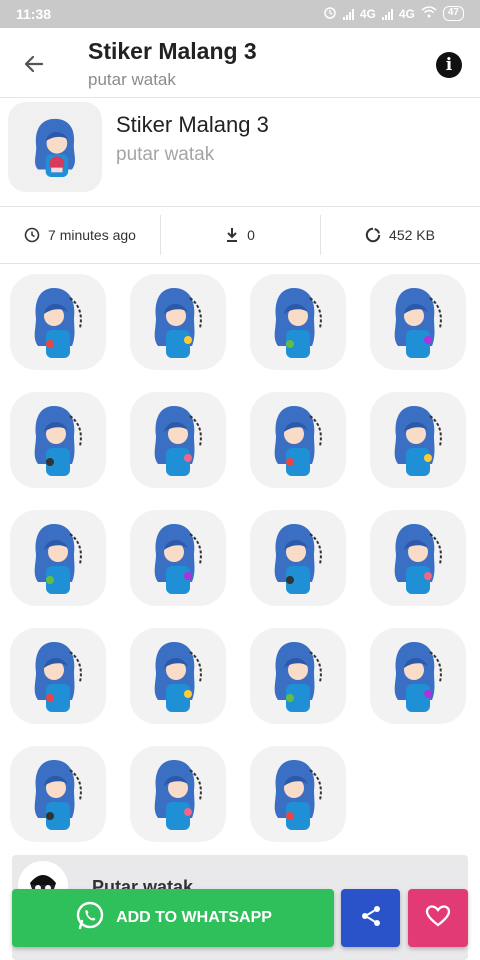  I want to click on downloads-count: 0, so click(251, 235).